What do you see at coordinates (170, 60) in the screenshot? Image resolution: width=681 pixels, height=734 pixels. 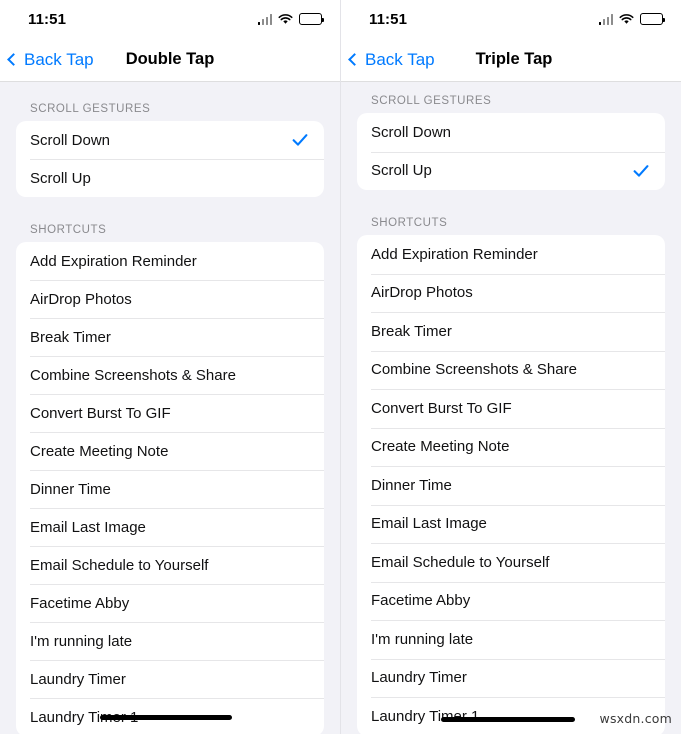 I see `nav-bar: Back Tap Double Tap` at bounding box center [170, 60].